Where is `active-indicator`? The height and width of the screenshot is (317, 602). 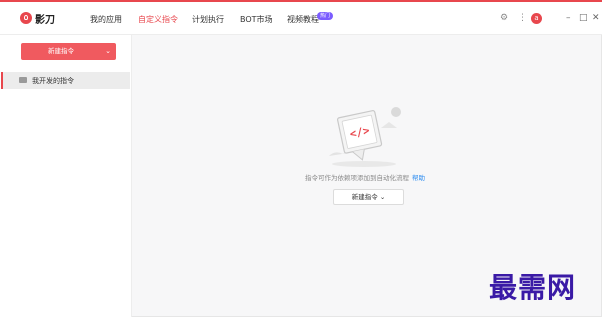 active-indicator is located at coordinates (2, 80).